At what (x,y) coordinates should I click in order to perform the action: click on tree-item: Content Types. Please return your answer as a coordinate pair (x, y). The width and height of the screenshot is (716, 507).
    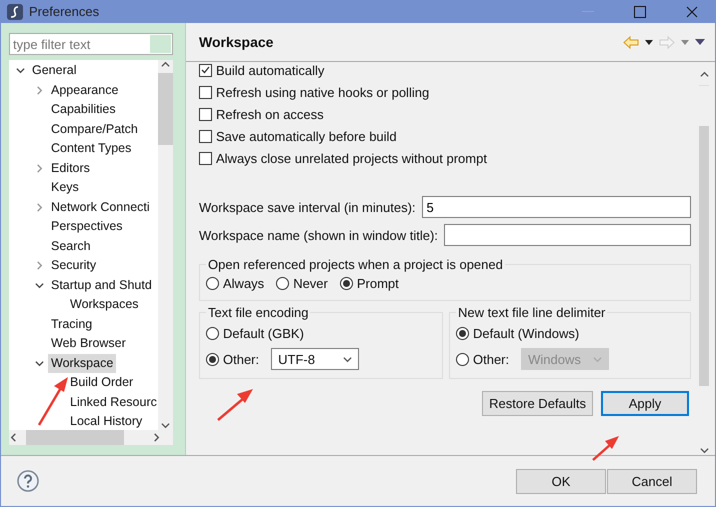
    Looking at the image, I should click on (91, 148).